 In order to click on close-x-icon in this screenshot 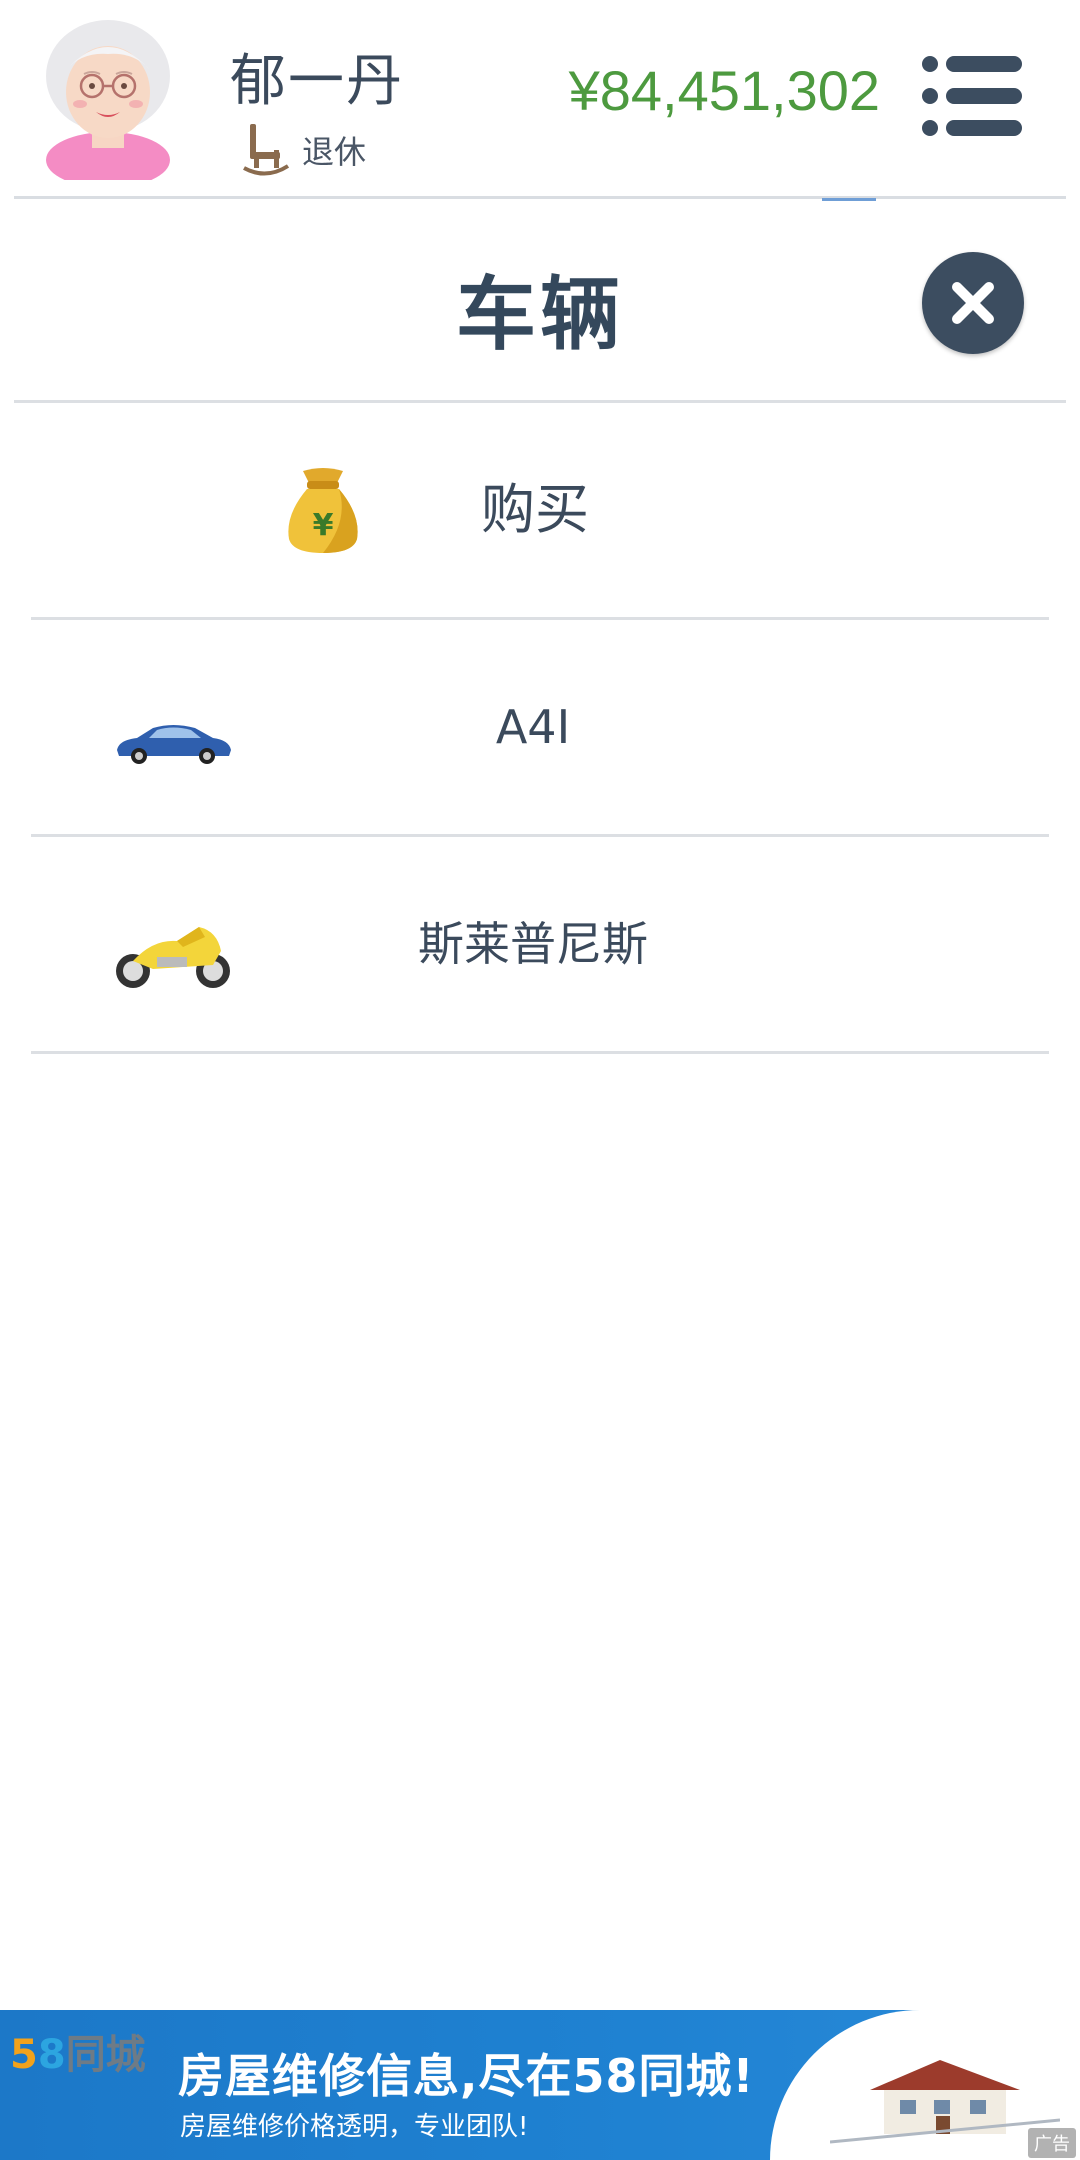, I will do `click(973, 303)`.